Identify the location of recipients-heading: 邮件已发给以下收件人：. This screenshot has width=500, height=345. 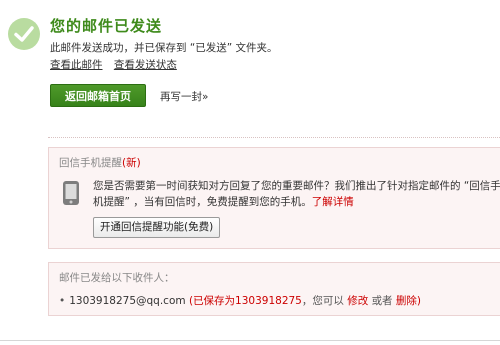
(117, 278).